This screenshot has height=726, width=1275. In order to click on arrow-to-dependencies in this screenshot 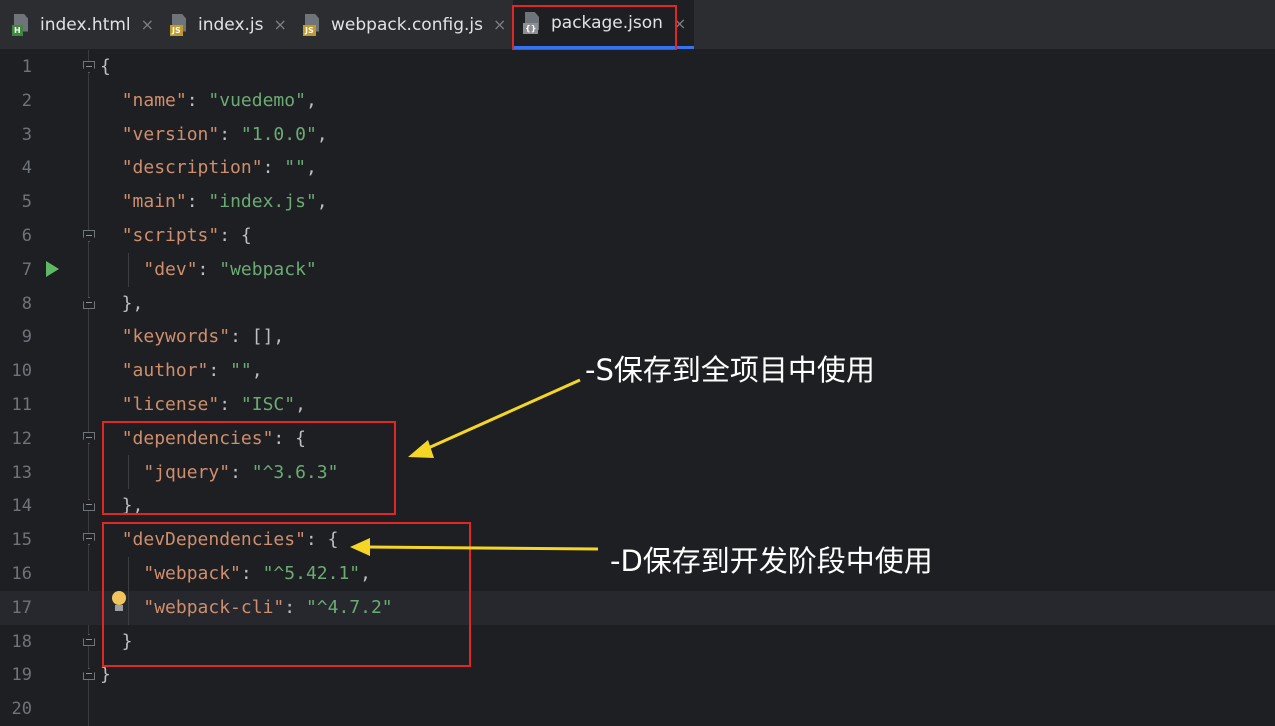, I will do `click(503, 414)`.